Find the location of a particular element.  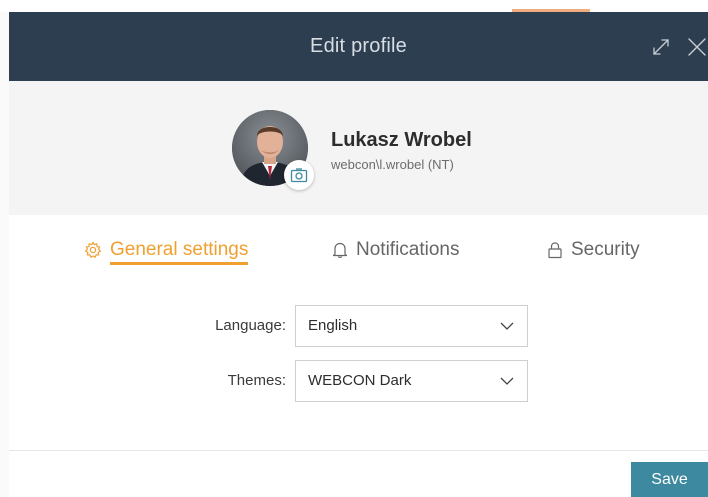

expand-button is located at coordinates (661, 47).